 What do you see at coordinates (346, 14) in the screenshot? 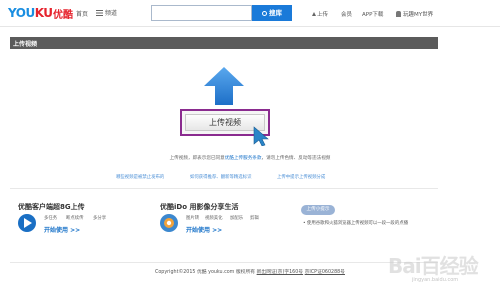
I see `header-member-link: 会员` at bounding box center [346, 14].